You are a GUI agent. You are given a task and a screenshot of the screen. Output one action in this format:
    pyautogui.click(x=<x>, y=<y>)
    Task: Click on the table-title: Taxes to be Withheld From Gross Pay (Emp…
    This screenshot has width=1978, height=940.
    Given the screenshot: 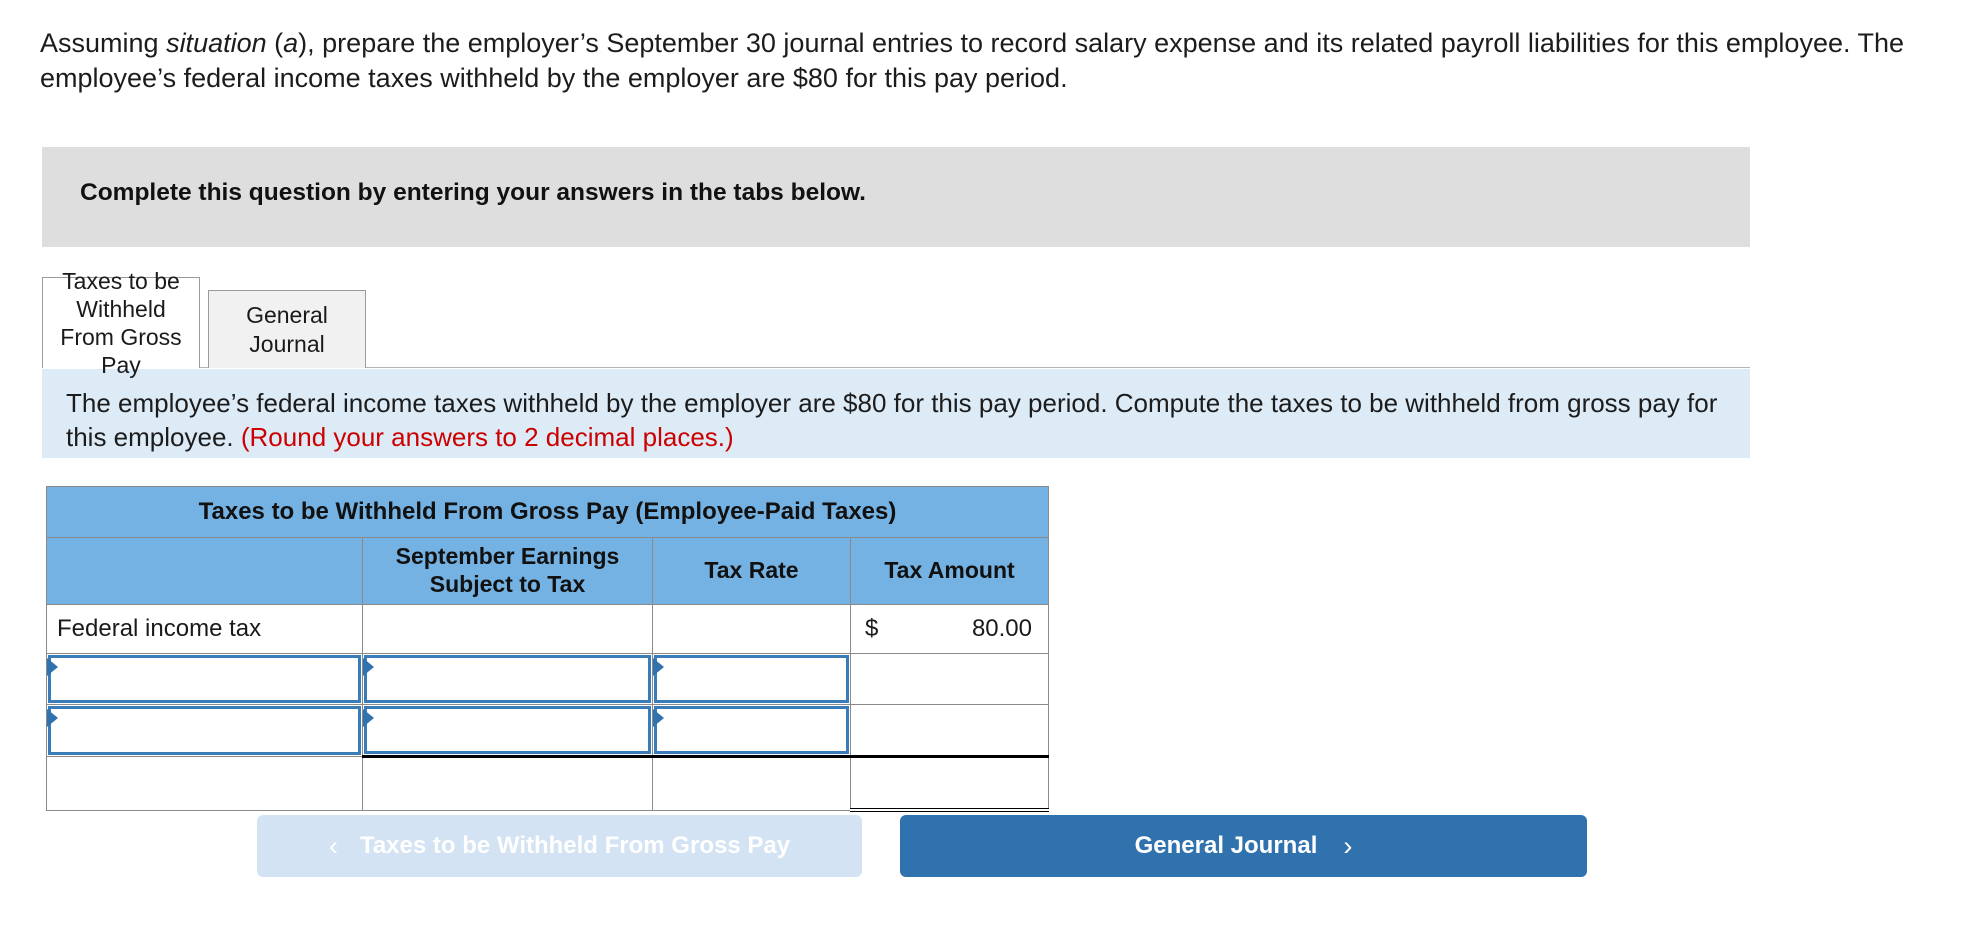 What is the action you would take?
    pyautogui.click(x=547, y=512)
    